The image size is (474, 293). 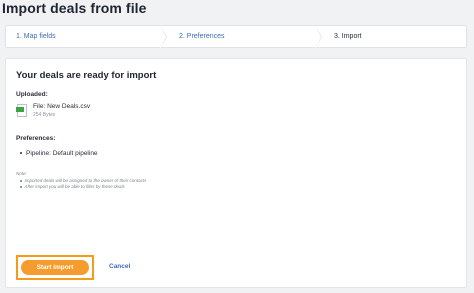 I want to click on uploaded-file: File: New Deals.csv 254 Bytes, so click(x=53, y=110).